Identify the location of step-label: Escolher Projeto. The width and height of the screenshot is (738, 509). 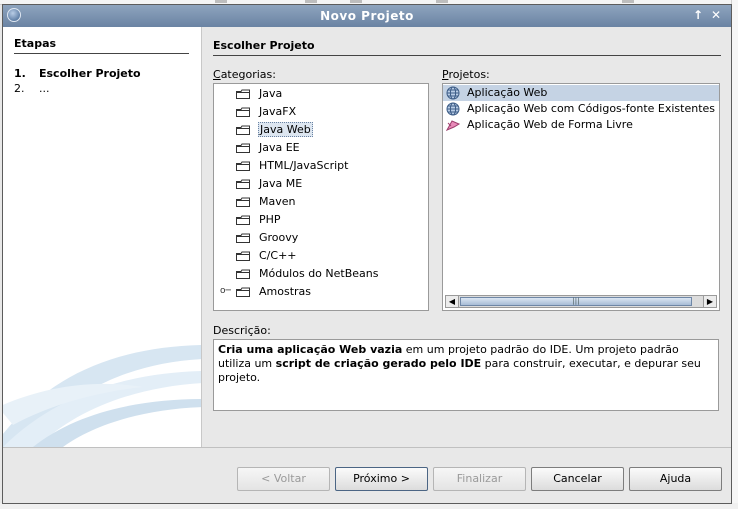
(90, 73).